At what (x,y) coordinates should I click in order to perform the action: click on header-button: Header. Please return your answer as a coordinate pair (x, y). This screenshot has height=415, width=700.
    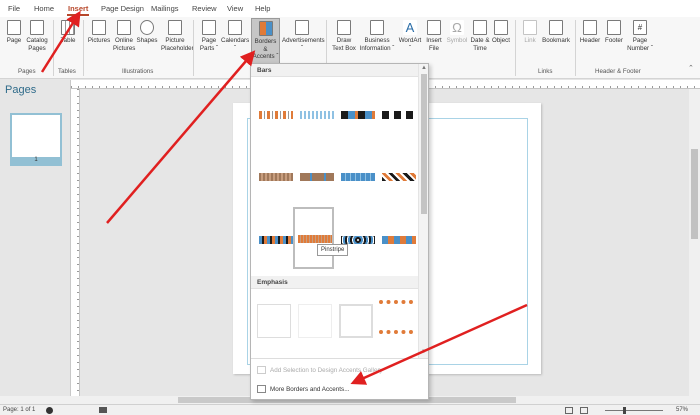
    Looking at the image, I should click on (590, 32).